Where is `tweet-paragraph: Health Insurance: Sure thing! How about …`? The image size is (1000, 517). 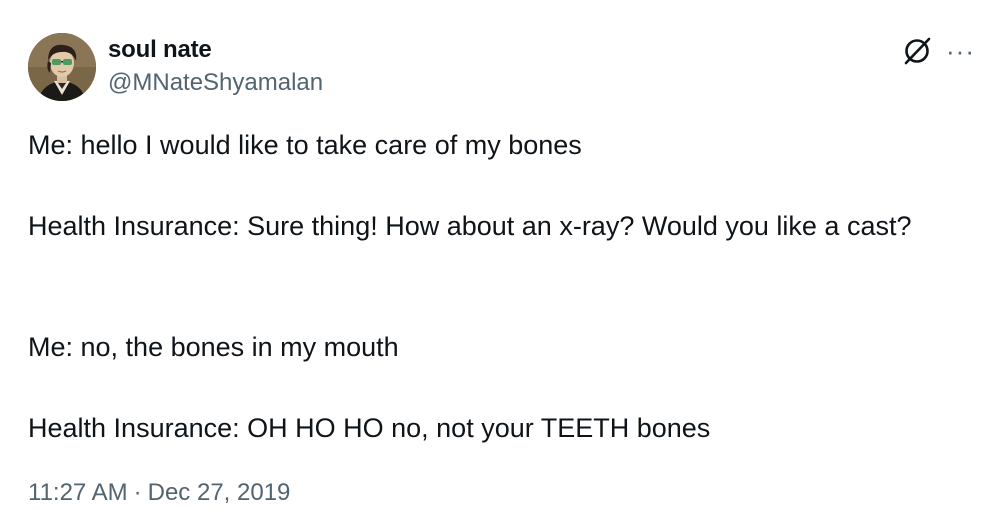 tweet-paragraph: Health Insurance: Sure thing! How about … is located at coordinates (470, 226).